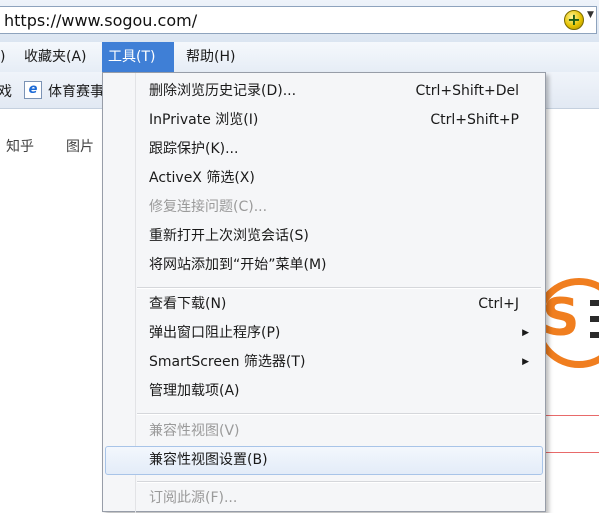 This screenshot has width=599, height=513. Describe the element at coordinates (324, 236) in the screenshot. I see `menu-item-reopen-session: 重新打开上次浏览会话(S)` at that location.